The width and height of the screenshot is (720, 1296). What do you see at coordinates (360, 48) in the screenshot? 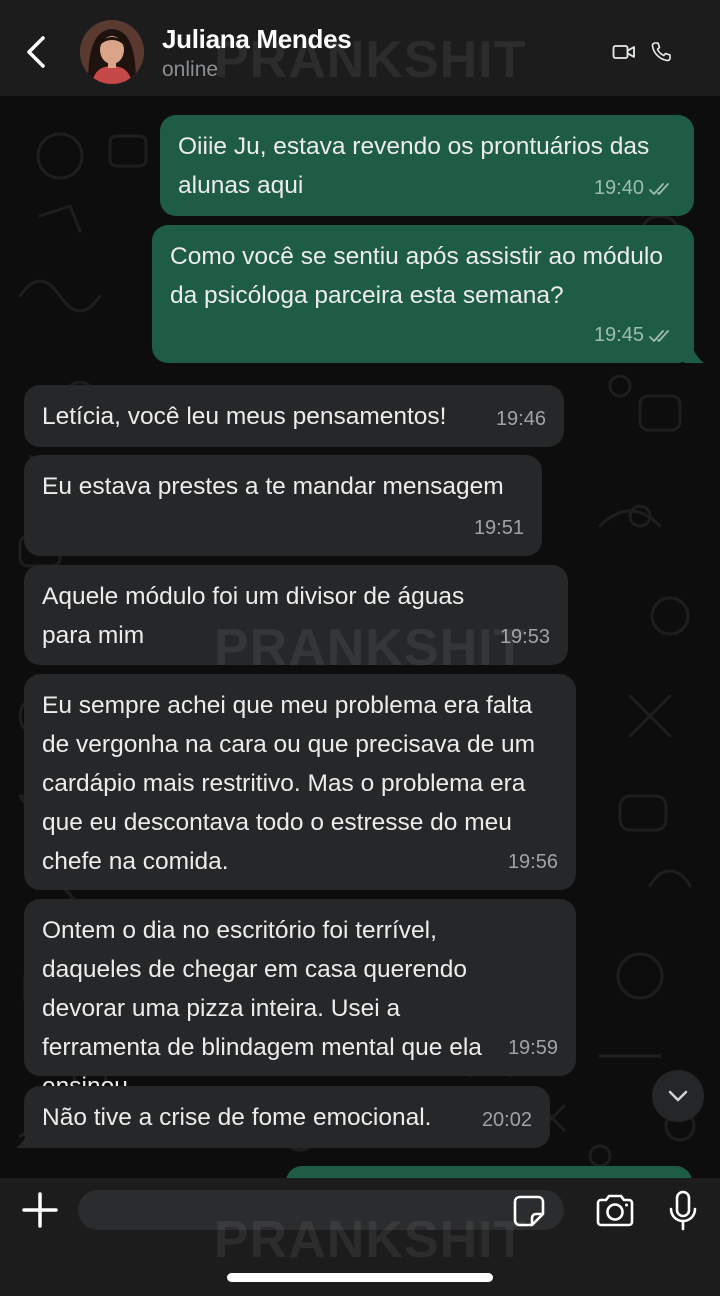
I see `chat-header: Juliana Mendes online` at bounding box center [360, 48].